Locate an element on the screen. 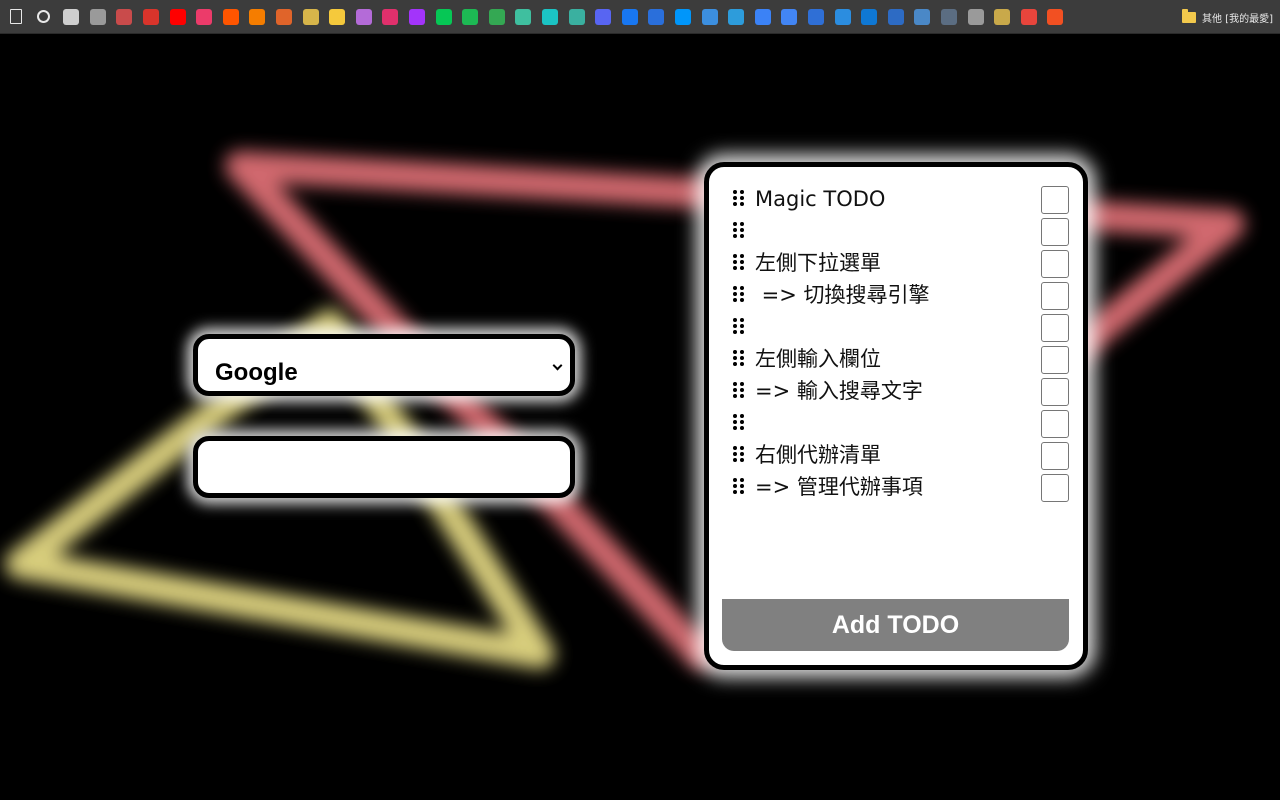 This screenshot has width=1280, height=800. todo-text: => 管理代辦事項 is located at coordinates (912, 487).